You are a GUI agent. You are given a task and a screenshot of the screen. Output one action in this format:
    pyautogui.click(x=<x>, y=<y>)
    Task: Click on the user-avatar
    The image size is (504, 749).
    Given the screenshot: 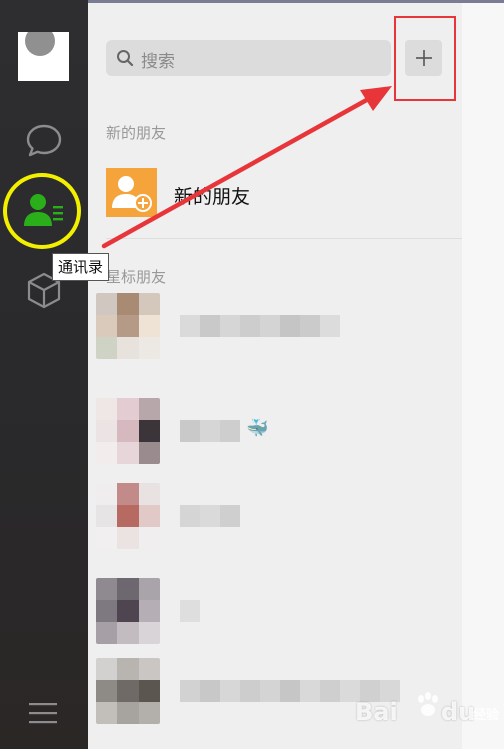 What is the action you would take?
    pyautogui.click(x=43, y=56)
    